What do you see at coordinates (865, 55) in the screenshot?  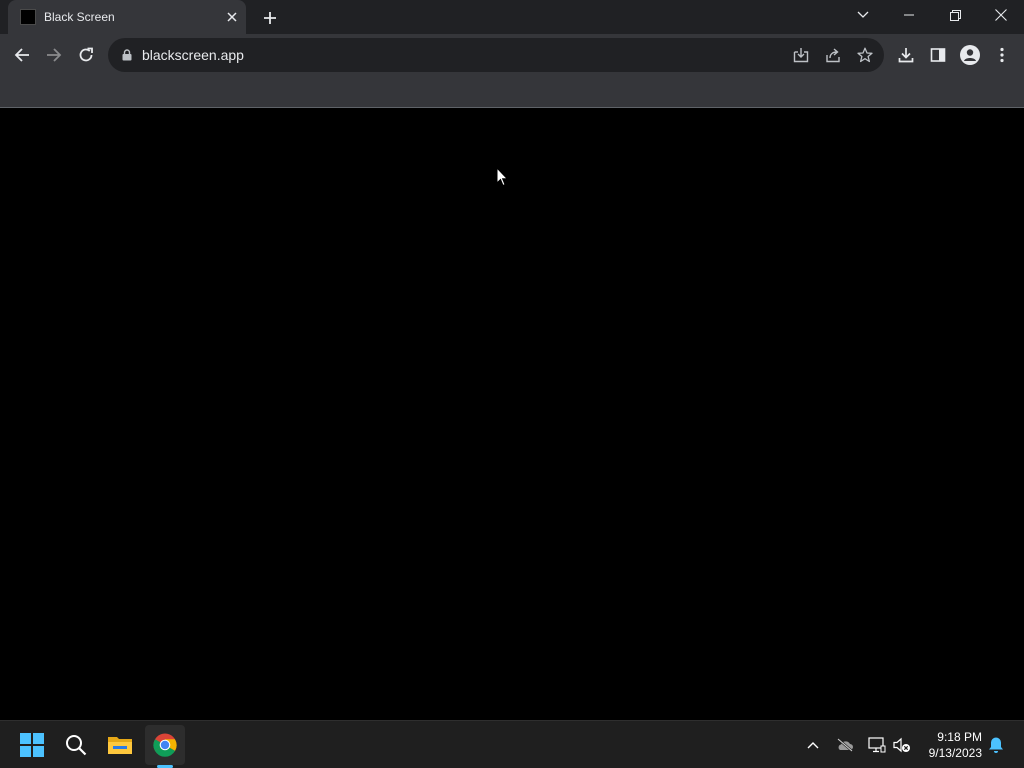 I see `bookmark-star-icon` at bounding box center [865, 55].